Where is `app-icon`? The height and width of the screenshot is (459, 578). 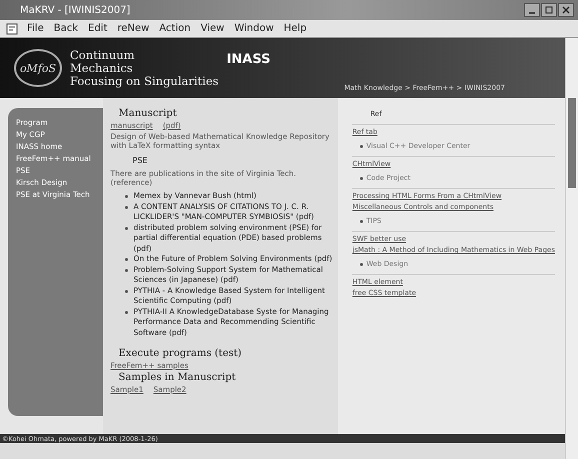
app-icon is located at coordinates (12, 28).